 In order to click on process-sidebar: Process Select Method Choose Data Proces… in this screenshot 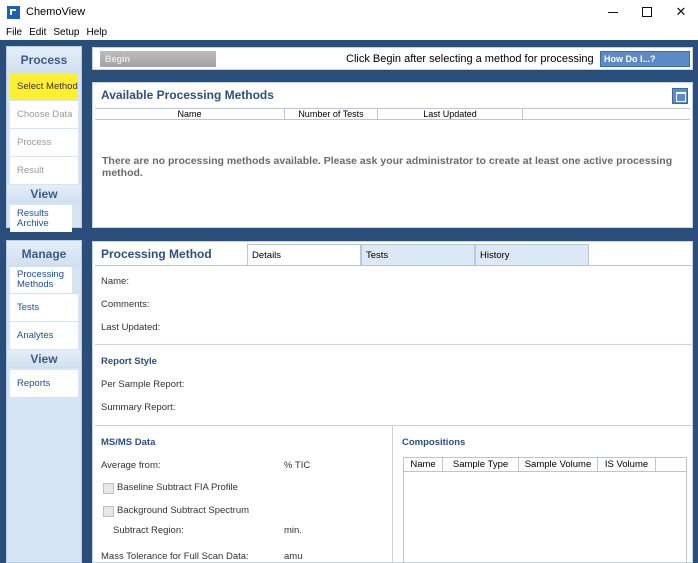, I will do `click(44, 139)`.